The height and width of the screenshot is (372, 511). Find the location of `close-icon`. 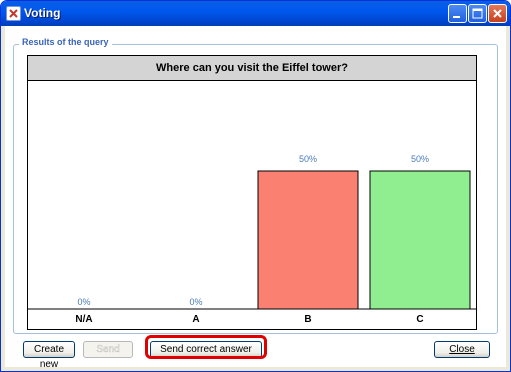

close-icon is located at coordinates (497, 13).